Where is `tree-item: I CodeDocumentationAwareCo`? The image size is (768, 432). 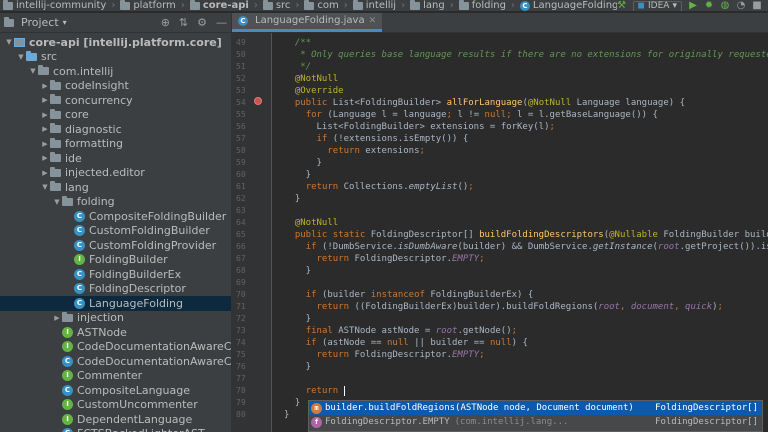
tree-item: I CodeDocumentationAwareCo is located at coordinates (115, 347).